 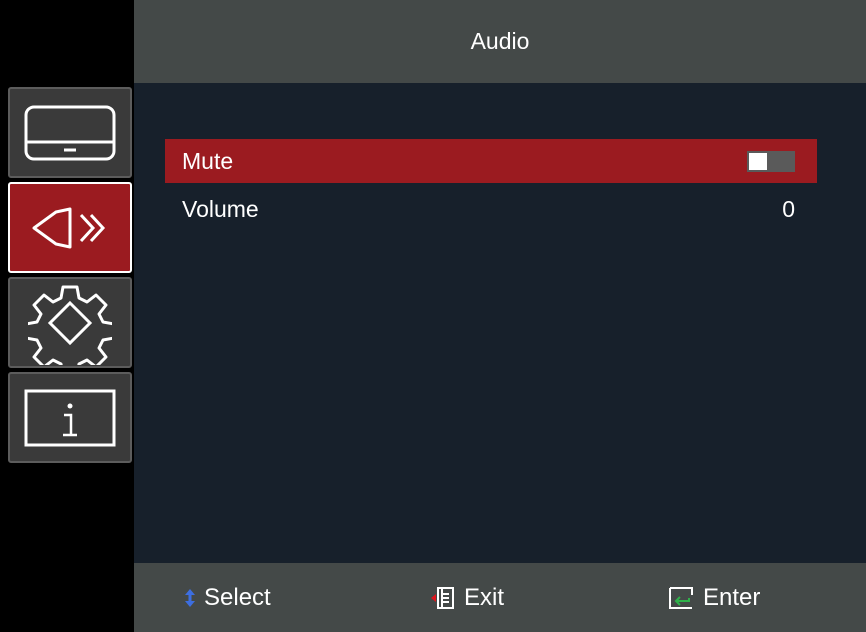 What do you see at coordinates (771, 161) in the screenshot?
I see `mute-toggle` at bounding box center [771, 161].